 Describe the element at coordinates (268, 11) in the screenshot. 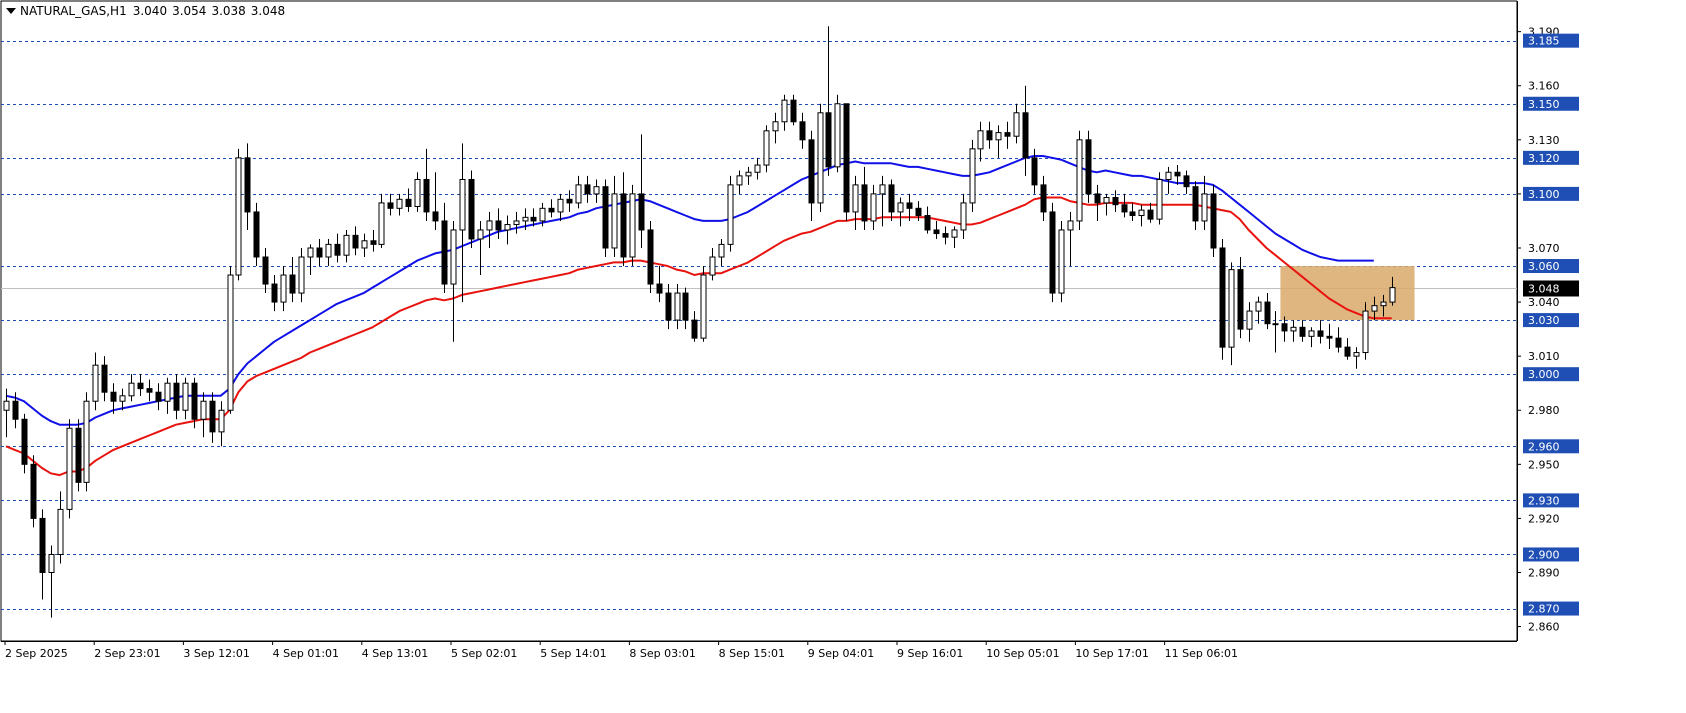

I see `close-value: 3.048` at that location.